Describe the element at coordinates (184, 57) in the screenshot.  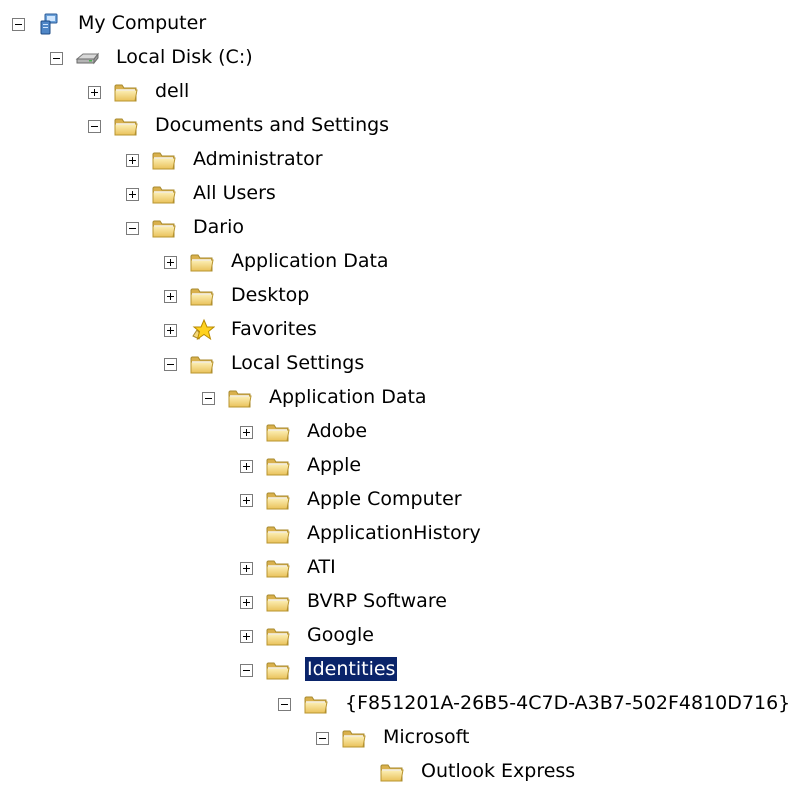
I see `tree-label: Local Disk (C:)` at that location.